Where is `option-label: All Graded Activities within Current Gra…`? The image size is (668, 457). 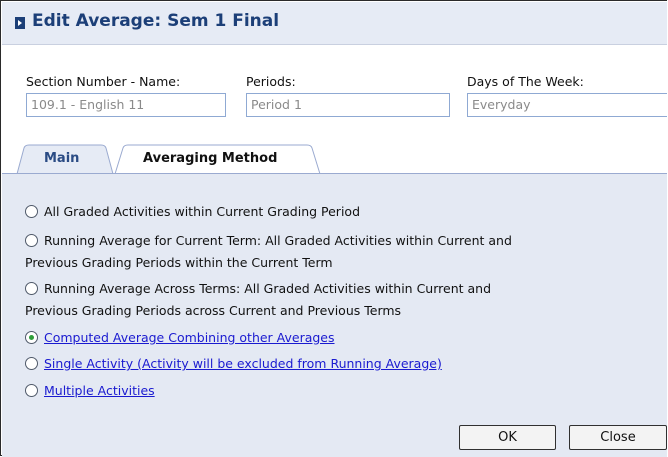 option-label: All Graded Activities within Current Gra… is located at coordinates (202, 211).